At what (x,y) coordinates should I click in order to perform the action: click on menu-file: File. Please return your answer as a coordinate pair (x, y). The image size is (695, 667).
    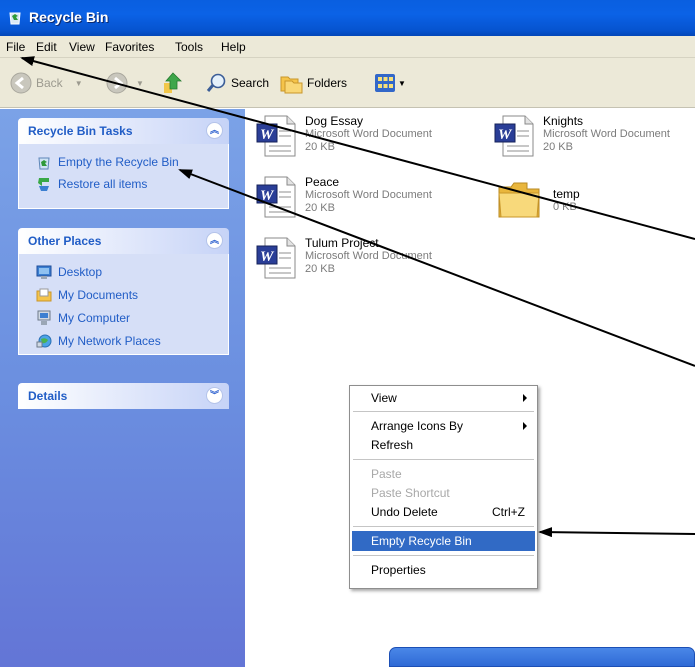
    Looking at the image, I should click on (15, 47).